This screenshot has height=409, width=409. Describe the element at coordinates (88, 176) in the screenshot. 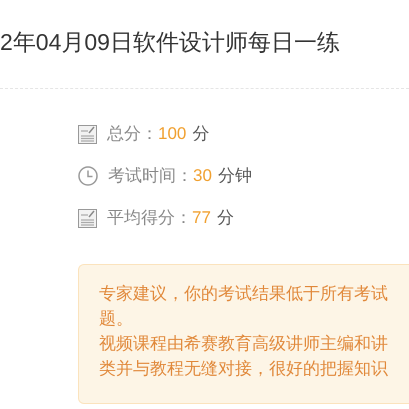

I see `clock-icon` at that location.